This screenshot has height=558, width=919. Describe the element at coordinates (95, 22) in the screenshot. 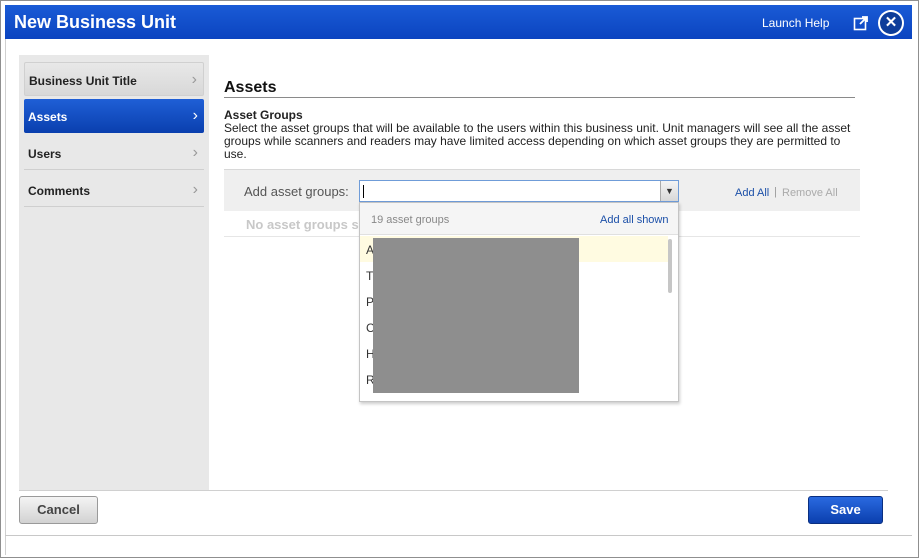

I see `dialog-title: New Business Unit` at that location.